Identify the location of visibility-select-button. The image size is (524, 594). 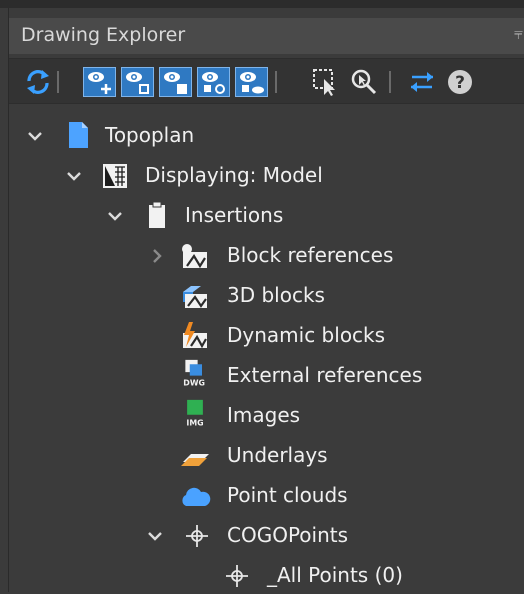
(137, 82).